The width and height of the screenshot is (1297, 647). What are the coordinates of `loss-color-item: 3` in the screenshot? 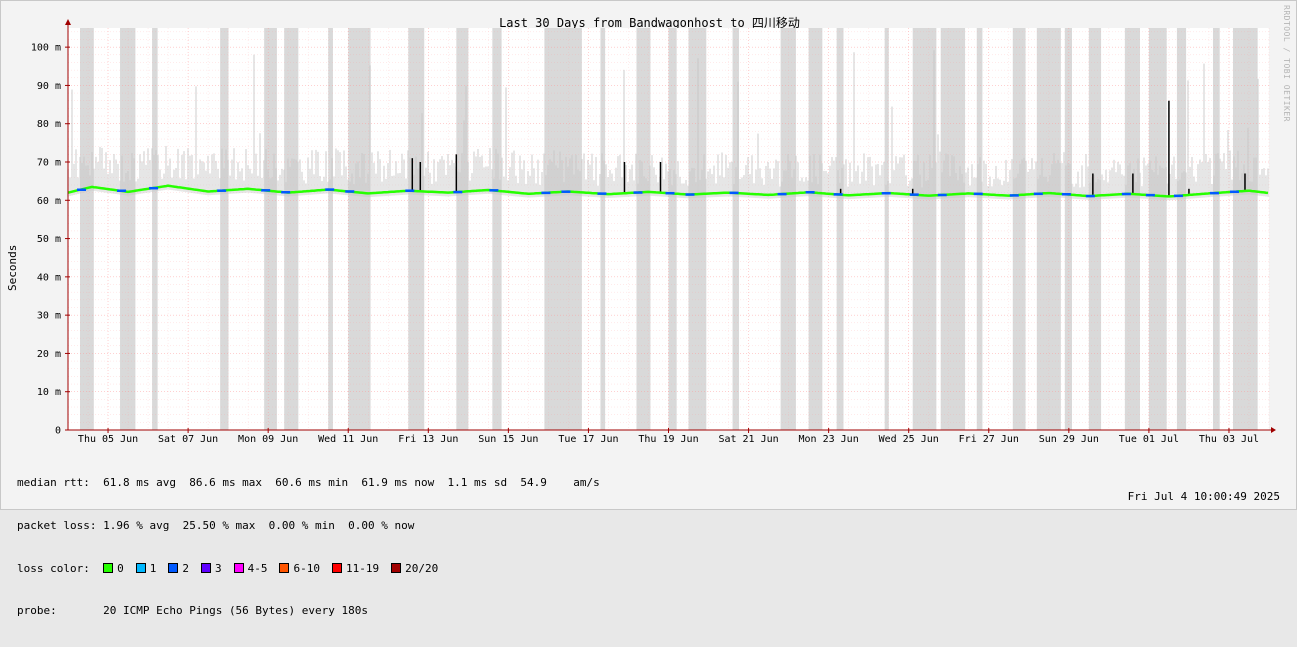 It's located at (211, 568).